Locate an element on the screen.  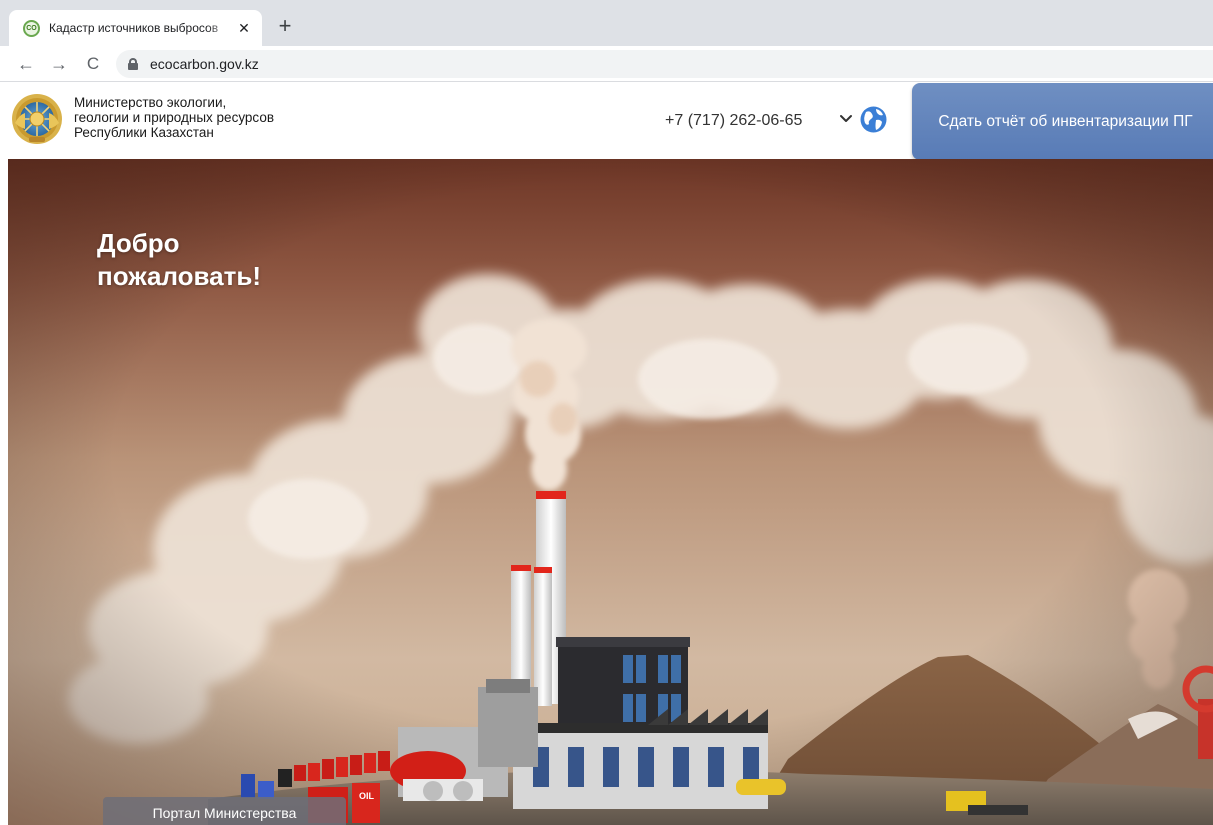
state-emblem-icon is located at coordinates (37, 119).